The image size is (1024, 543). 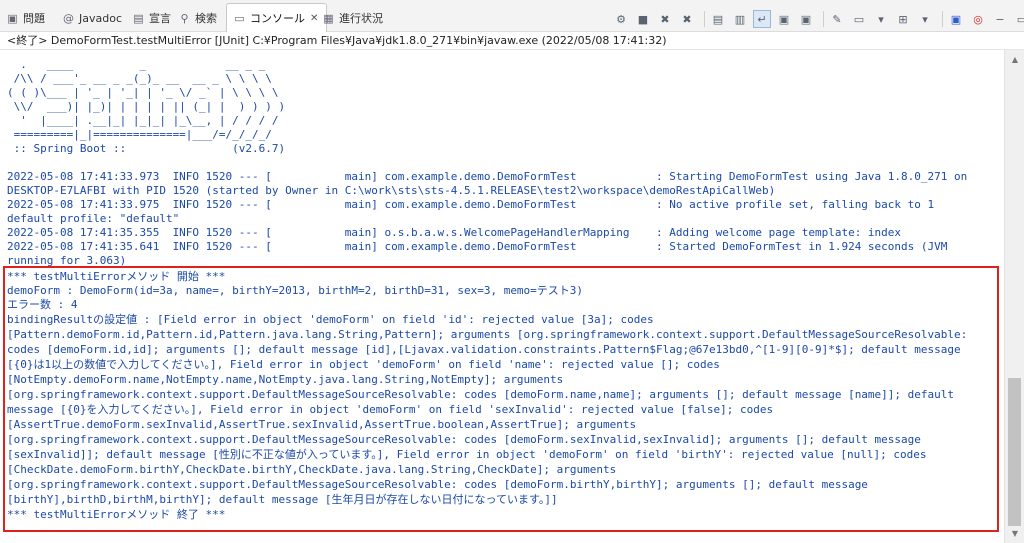 What do you see at coordinates (1014, 296) in the screenshot?
I see `vertical-scrollbar: ▲ ▼` at bounding box center [1014, 296].